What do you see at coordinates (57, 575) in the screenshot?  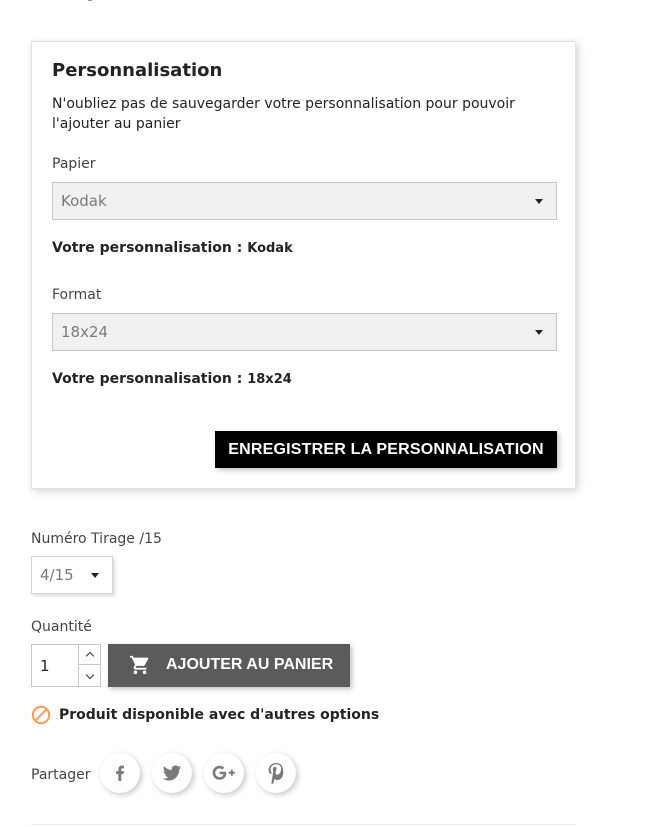 I see `tirage-select-value: 4/15` at bounding box center [57, 575].